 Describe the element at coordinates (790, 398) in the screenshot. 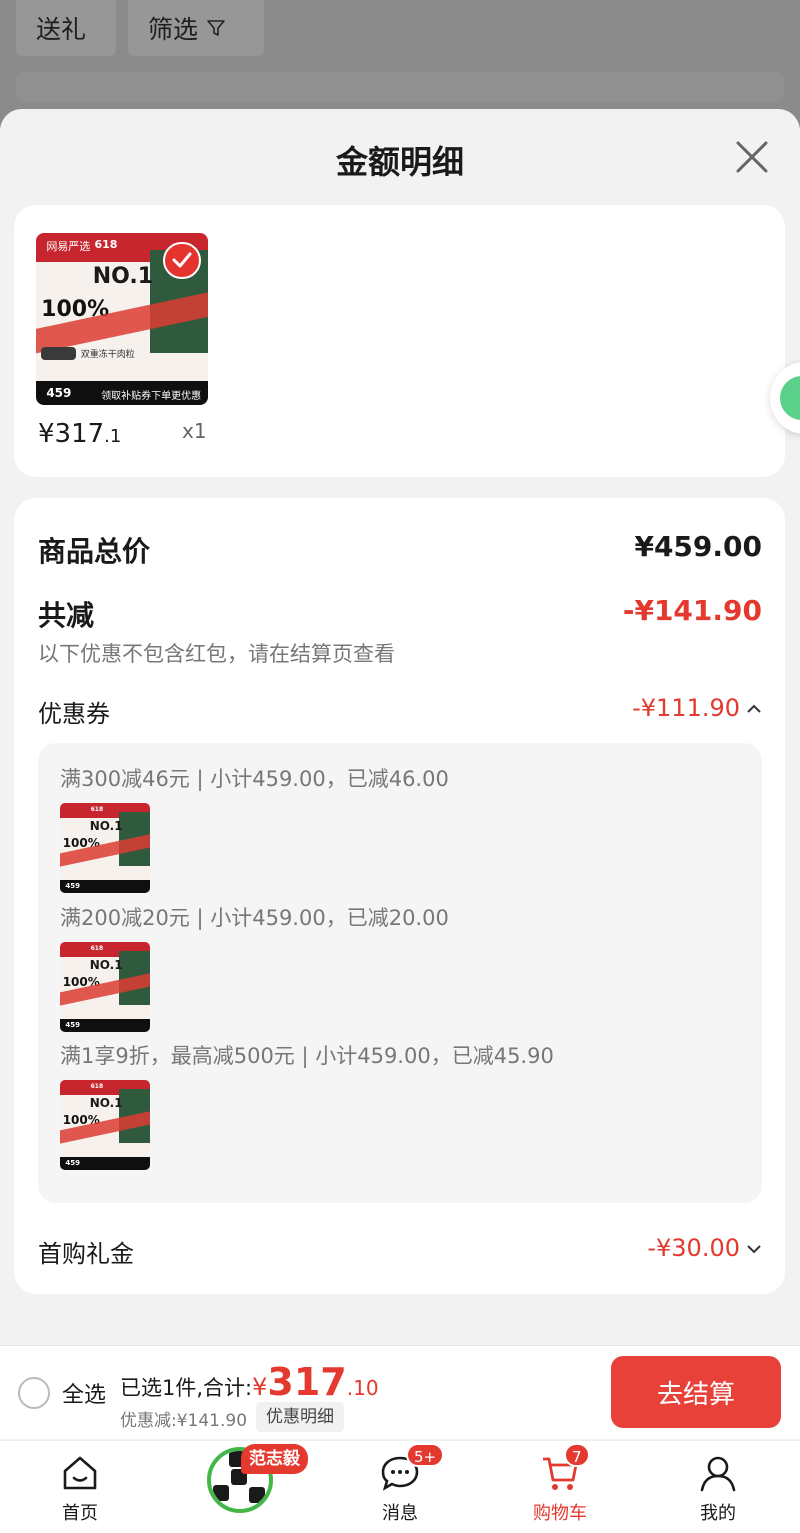

I see `chat-bubble-icon` at that location.